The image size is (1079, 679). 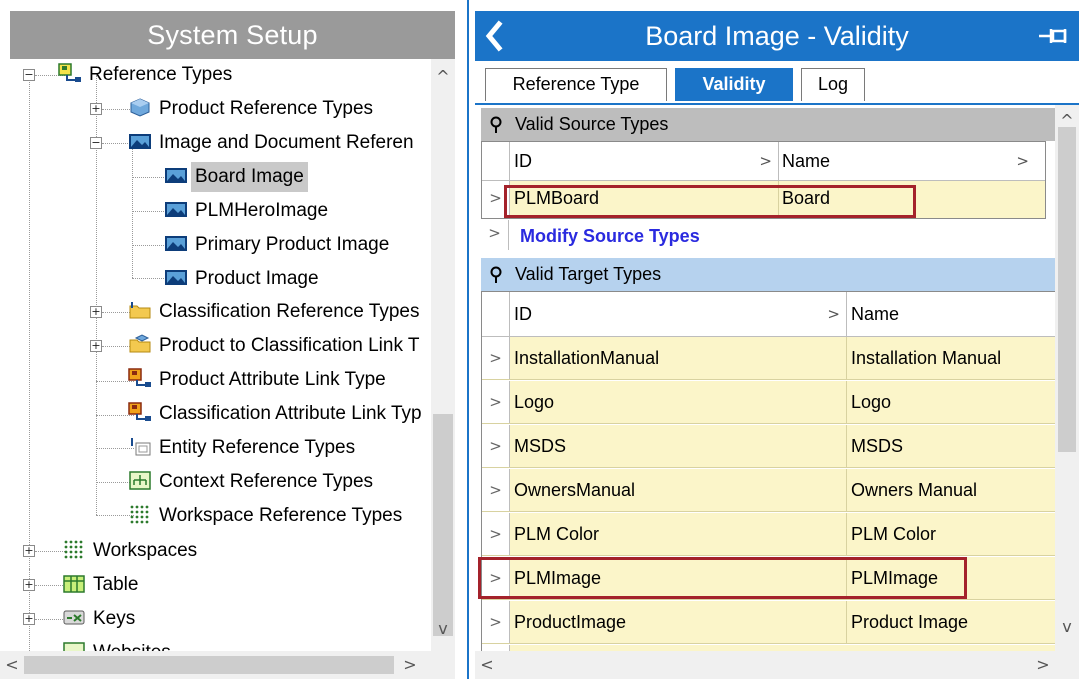 I want to click on tree-item-label: Product to Classification Link T, so click(x=289, y=345).